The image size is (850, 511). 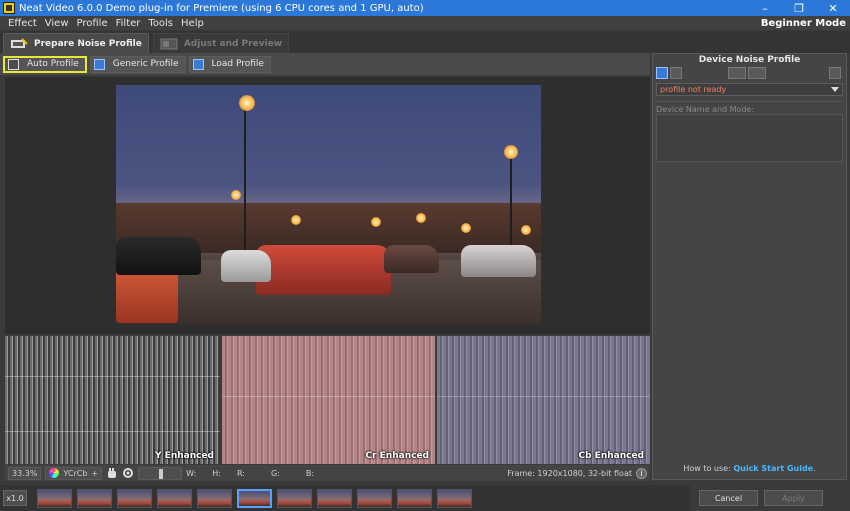 What do you see at coordinates (9, 8) in the screenshot?
I see `app-icon` at bounding box center [9, 8].